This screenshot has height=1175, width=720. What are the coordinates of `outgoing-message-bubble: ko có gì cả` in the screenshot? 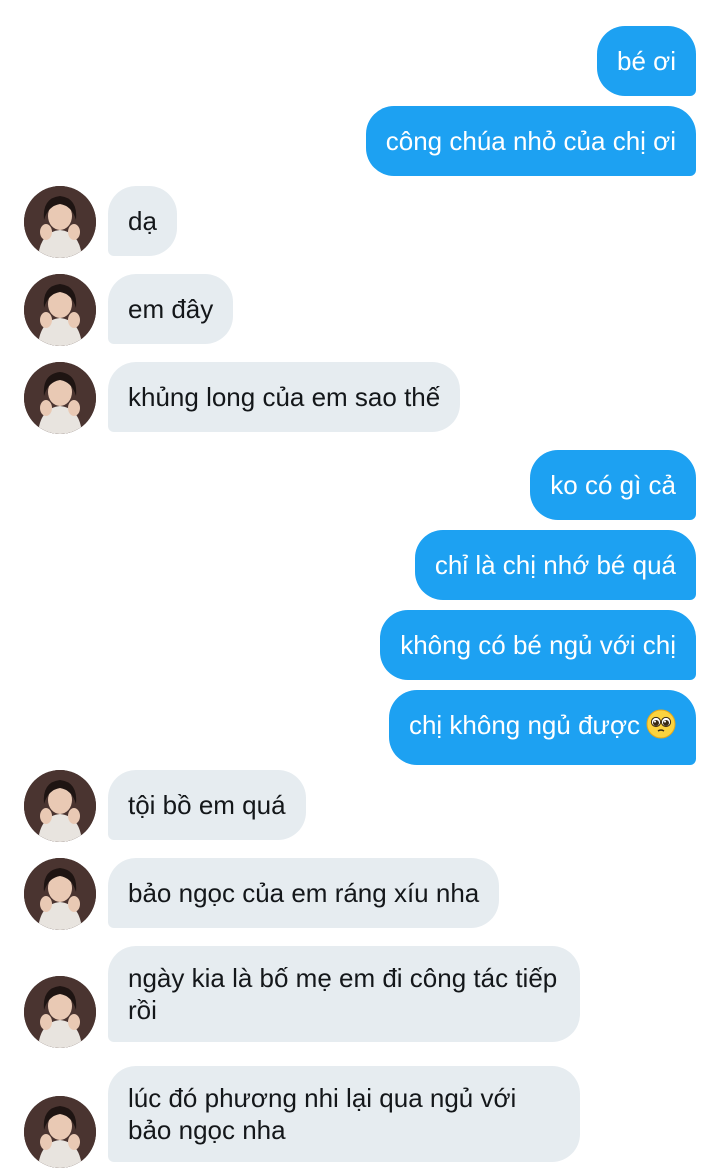 It's located at (613, 485).